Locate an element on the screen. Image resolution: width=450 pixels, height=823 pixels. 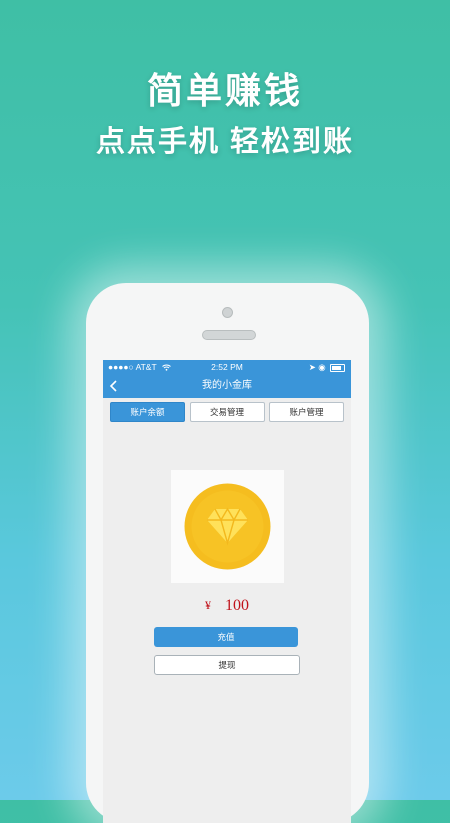
location-arrow-icon: ➤ is located at coordinates (312, 367).